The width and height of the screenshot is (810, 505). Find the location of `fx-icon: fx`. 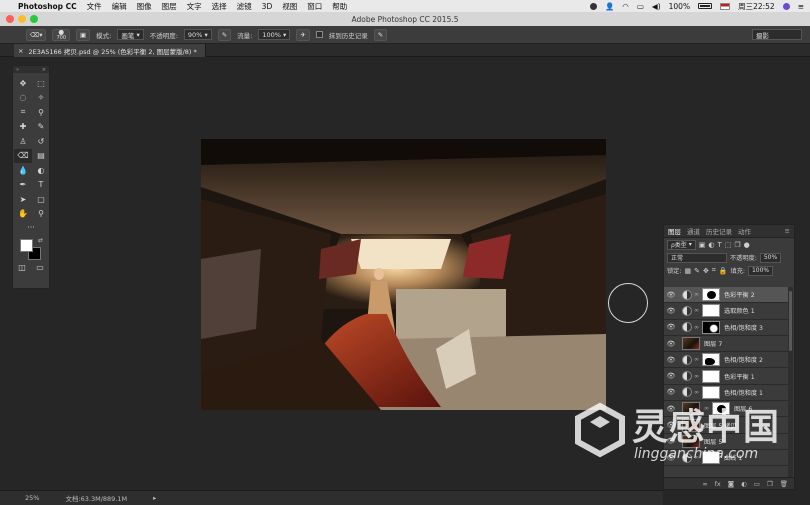

fx-icon: fx is located at coordinates (718, 484).